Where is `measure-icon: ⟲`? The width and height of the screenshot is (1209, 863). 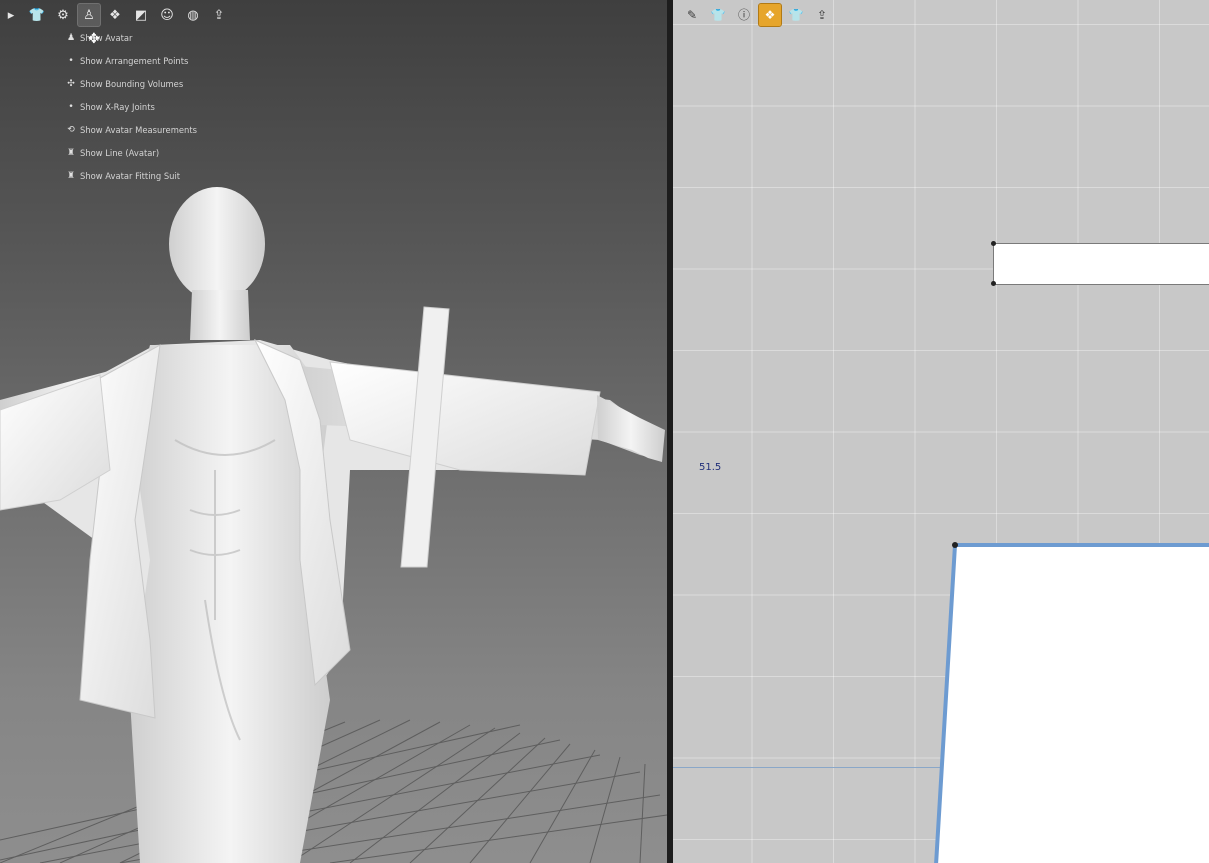 measure-icon: ⟲ is located at coordinates (71, 129).